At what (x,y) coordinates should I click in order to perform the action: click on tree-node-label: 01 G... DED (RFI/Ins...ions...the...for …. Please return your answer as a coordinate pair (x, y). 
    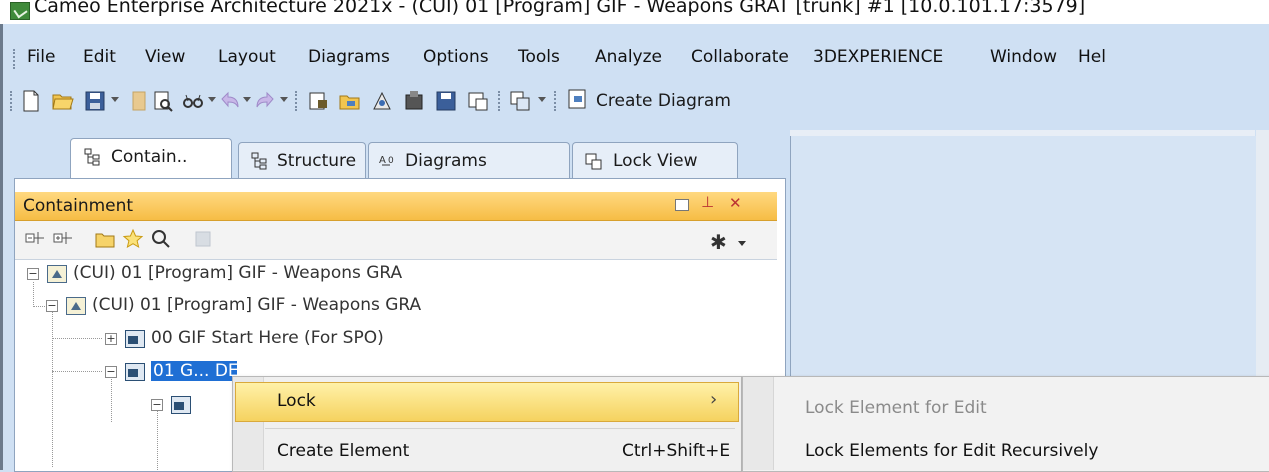
    Looking at the image, I should click on (194, 371).